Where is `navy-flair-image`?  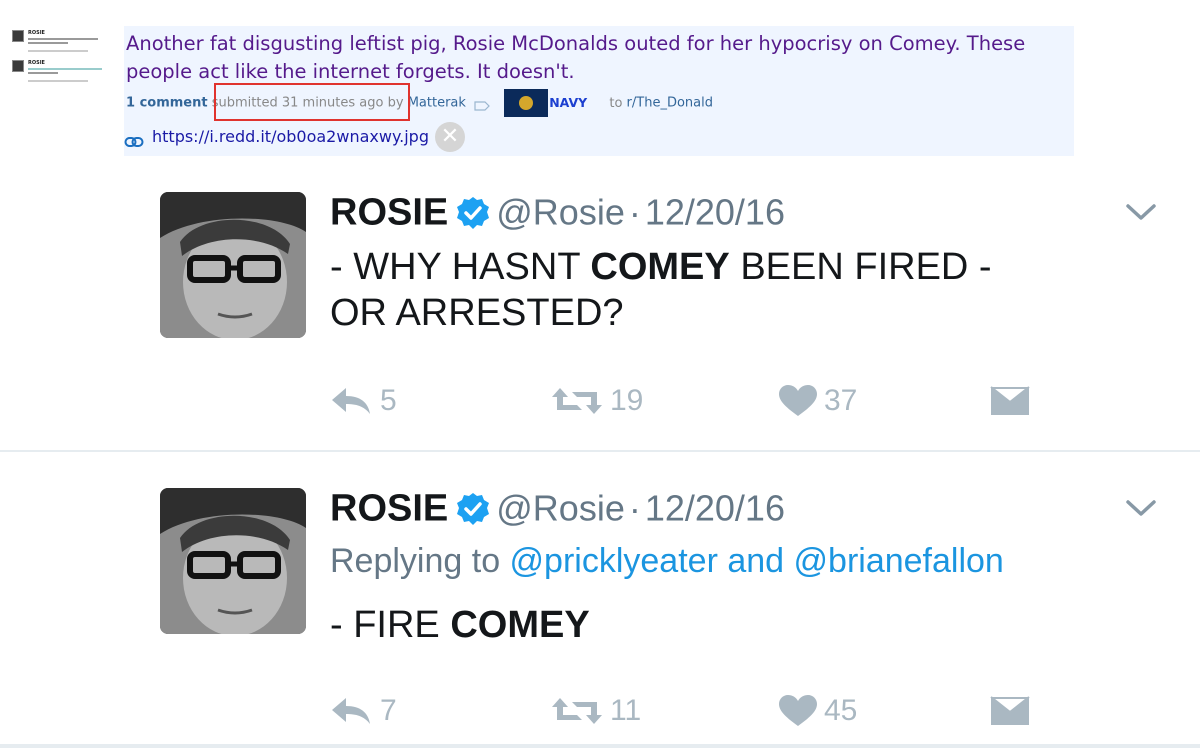 navy-flair-image is located at coordinates (526, 103).